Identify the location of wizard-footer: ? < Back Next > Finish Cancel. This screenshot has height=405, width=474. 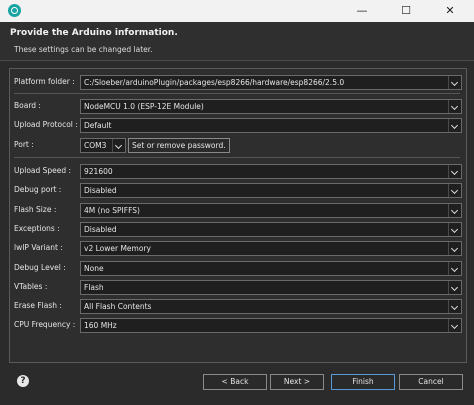
(237, 385).